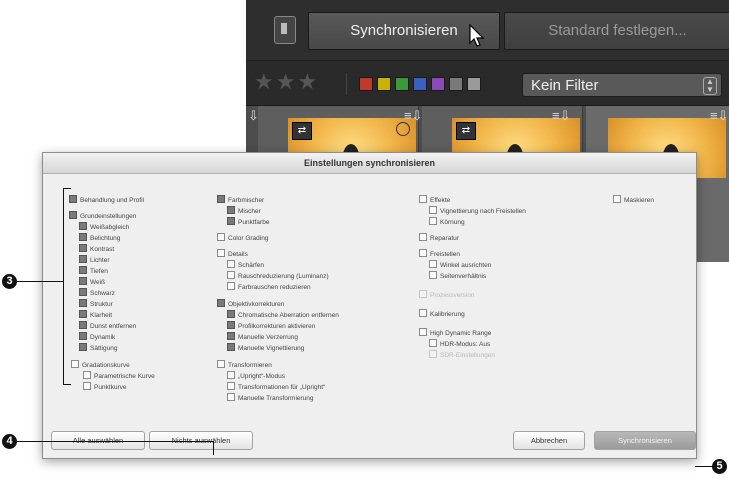  What do you see at coordinates (457, 276) in the screenshot?
I see `setting-row: Seitenverhältnis` at bounding box center [457, 276].